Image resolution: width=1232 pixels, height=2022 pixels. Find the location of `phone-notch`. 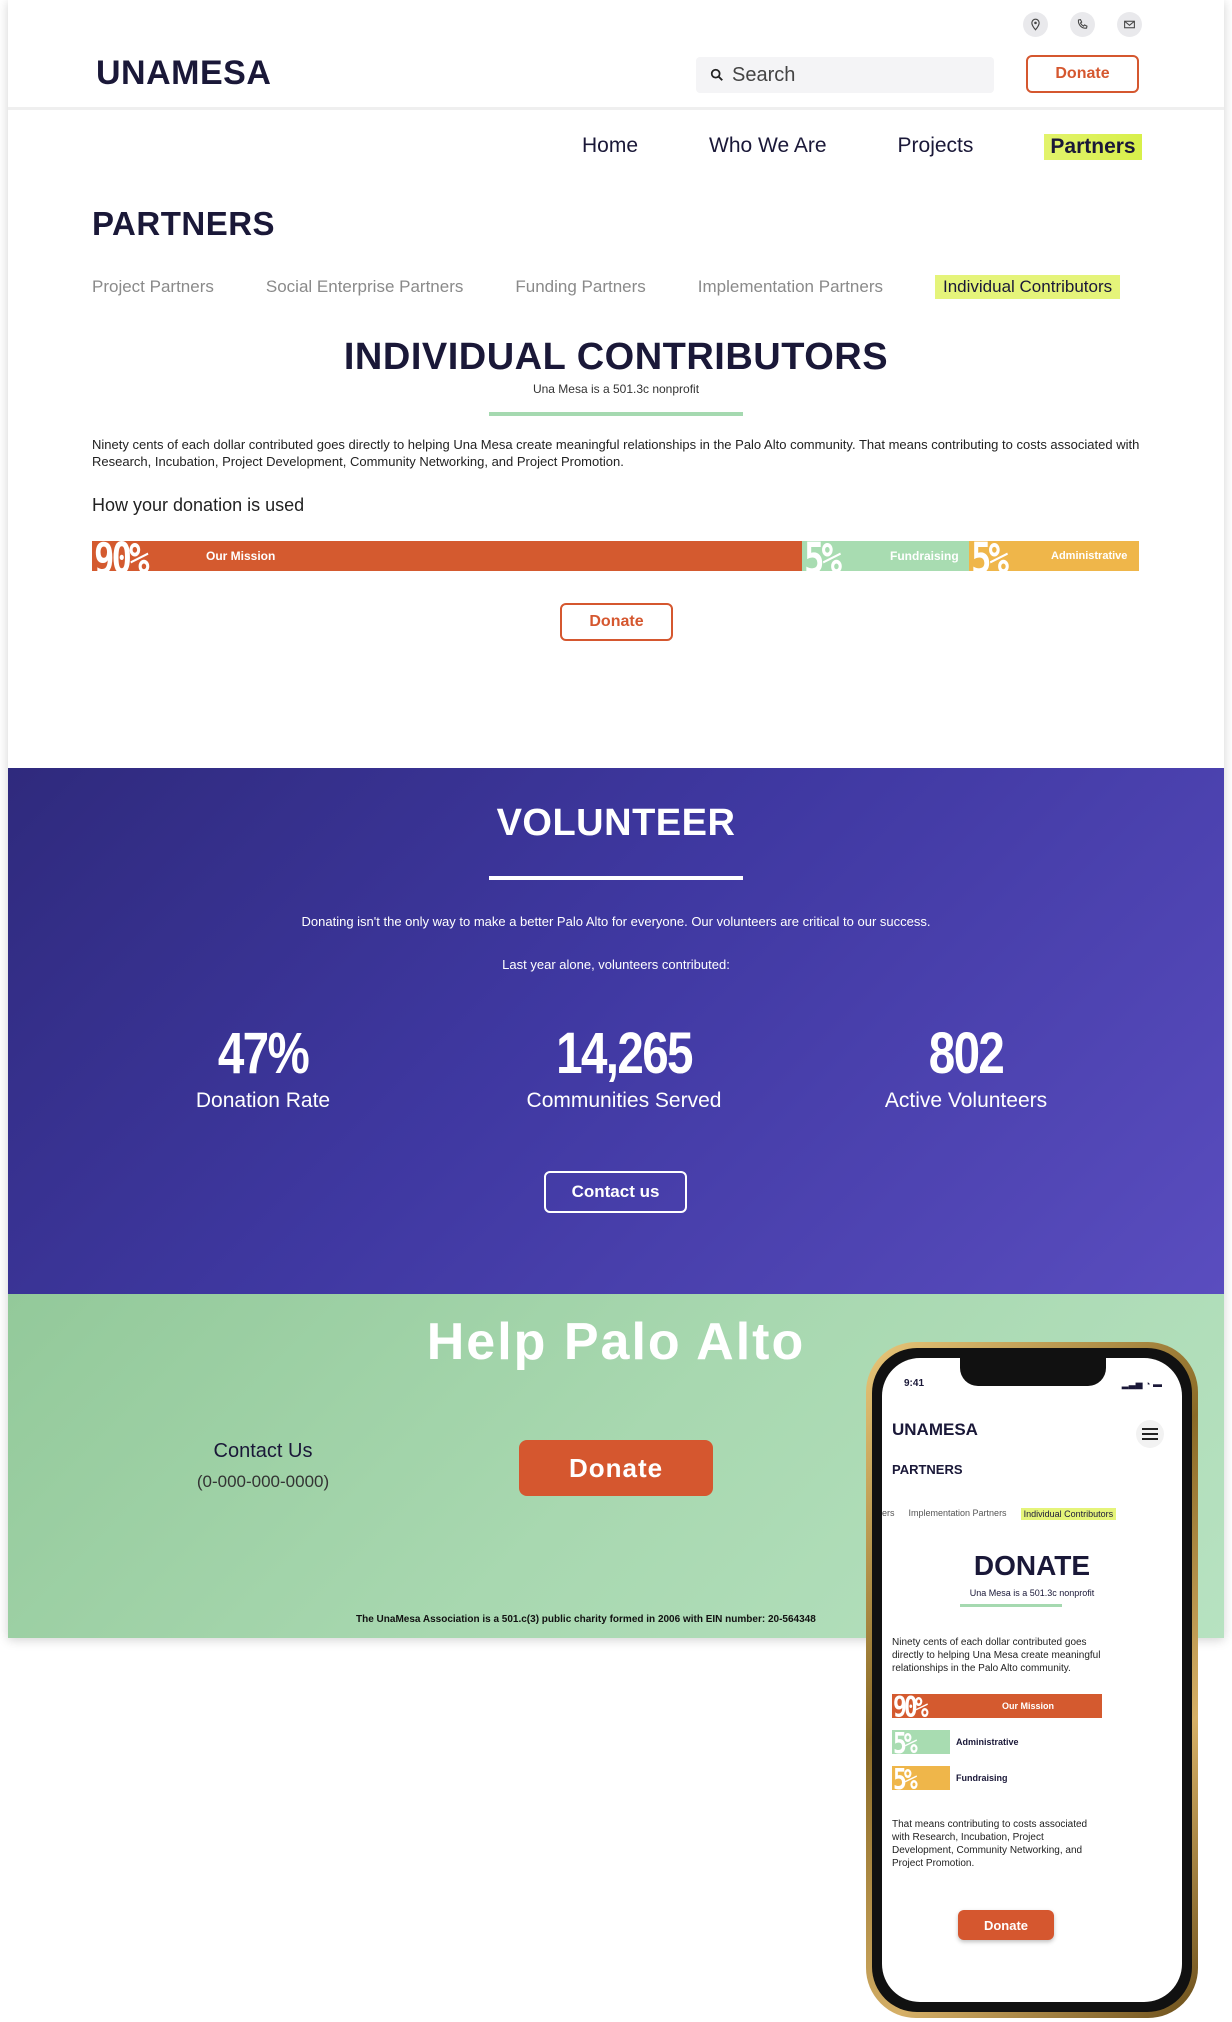

phone-notch is located at coordinates (1033, 1372).